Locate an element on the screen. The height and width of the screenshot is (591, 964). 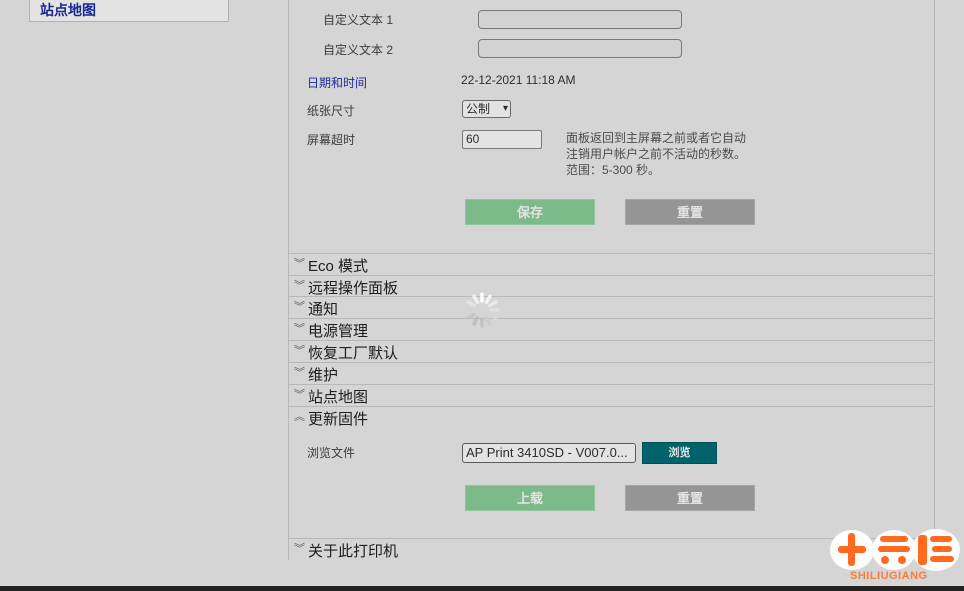
screen-timeout-input: 60 is located at coordinates (502, 139).